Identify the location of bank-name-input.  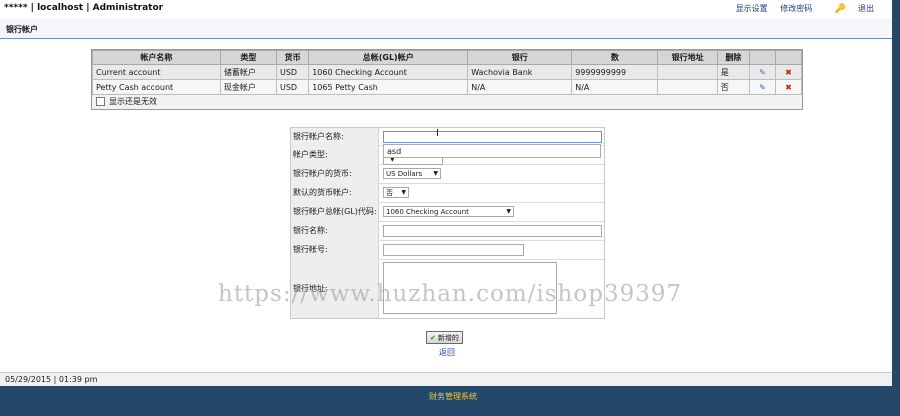
(492, 230).